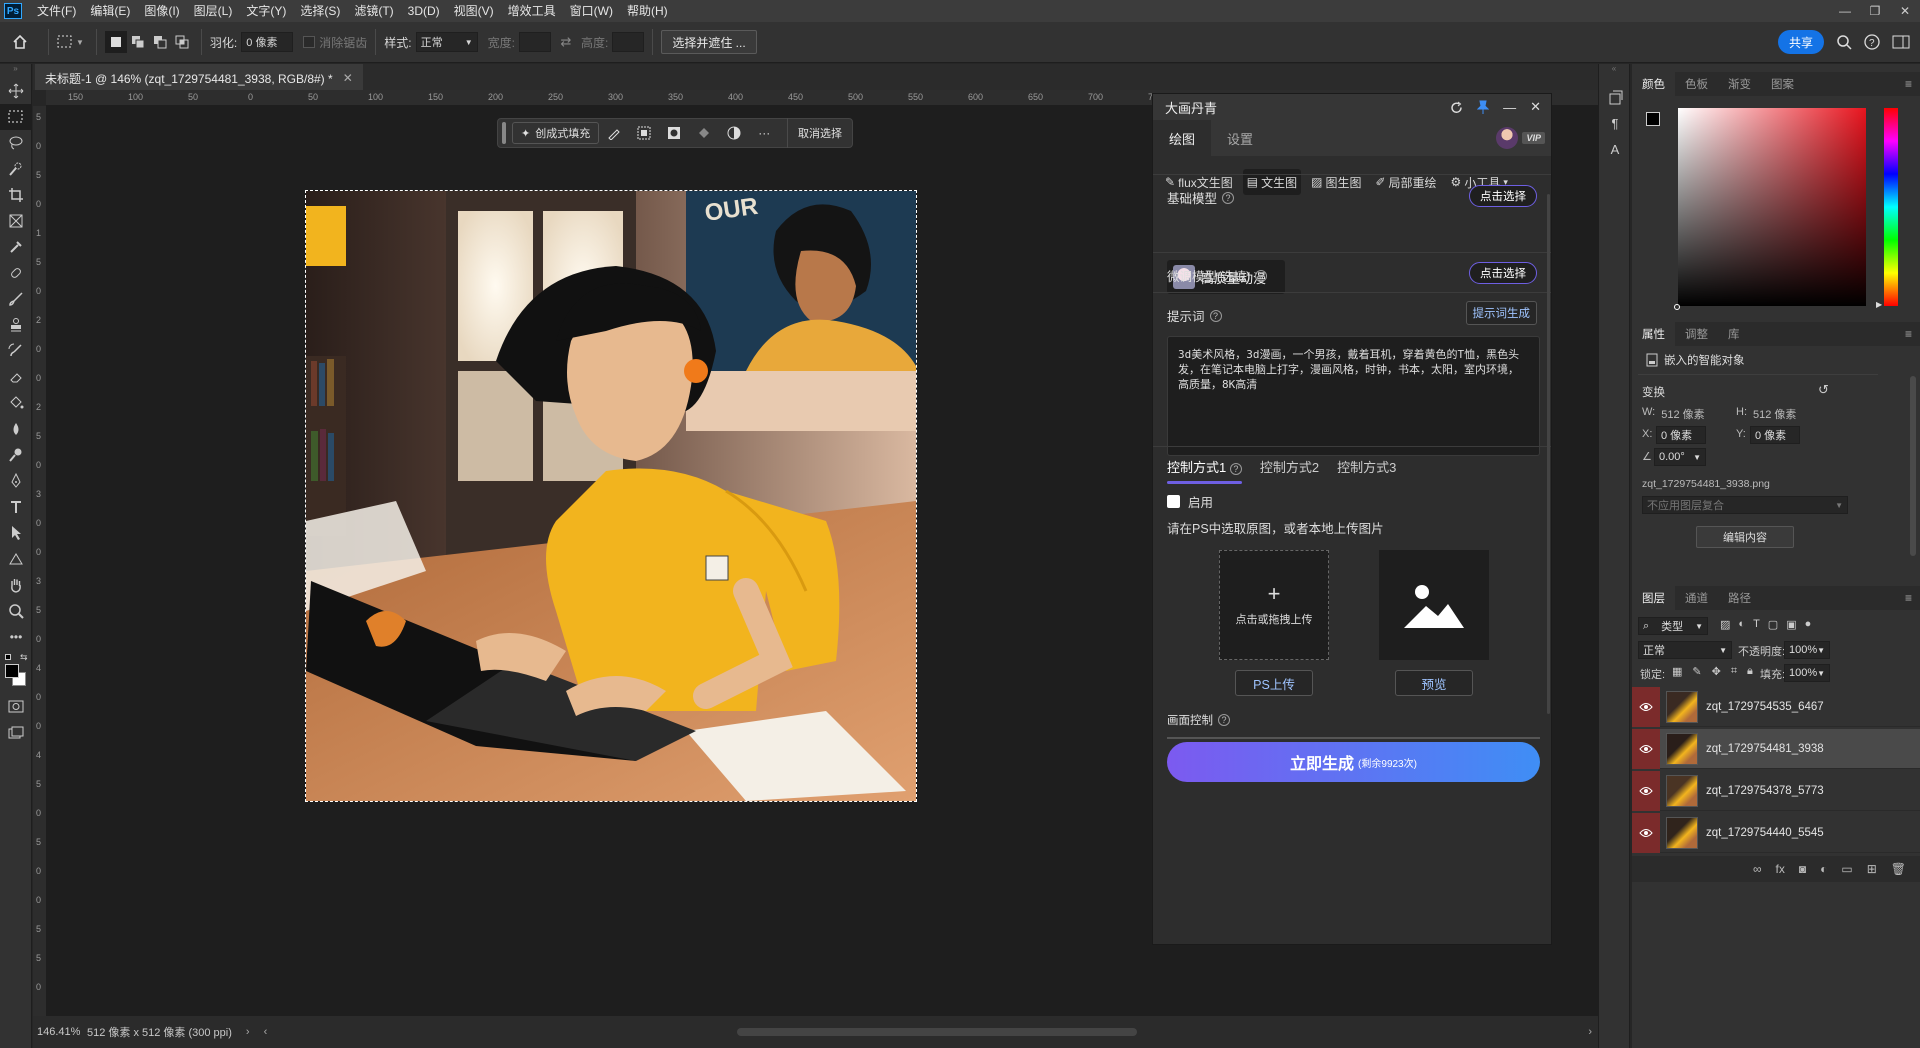 The width and height of the screenshot is (1920, 1048). I want to click on eraser-tool-icon, so click(16, 377).